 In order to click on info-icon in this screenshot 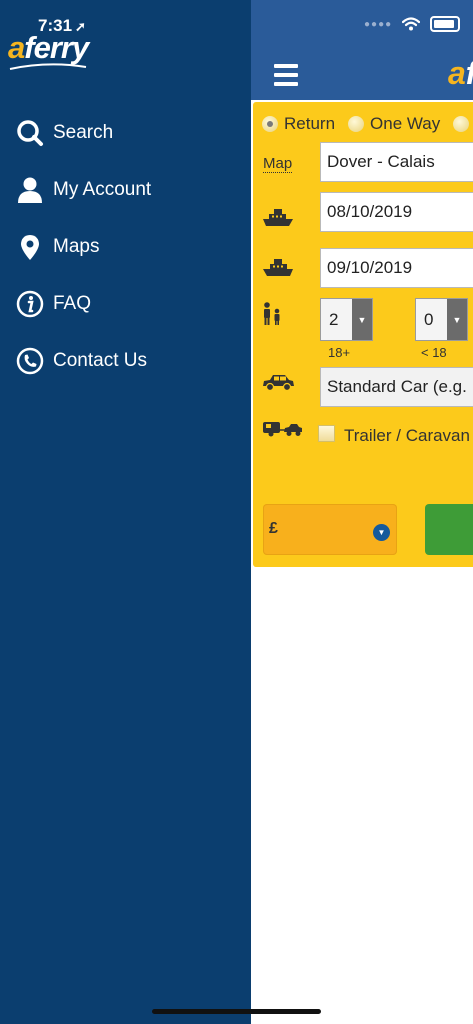, I will do `click(30, 304)`.